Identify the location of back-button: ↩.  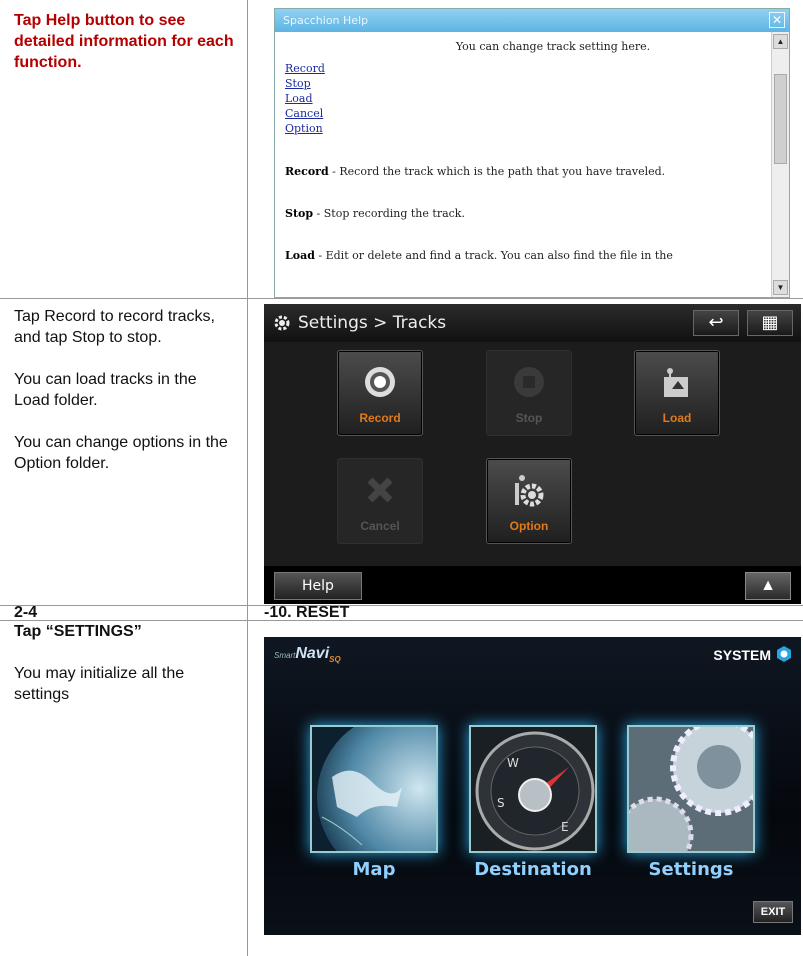
(716, 323).